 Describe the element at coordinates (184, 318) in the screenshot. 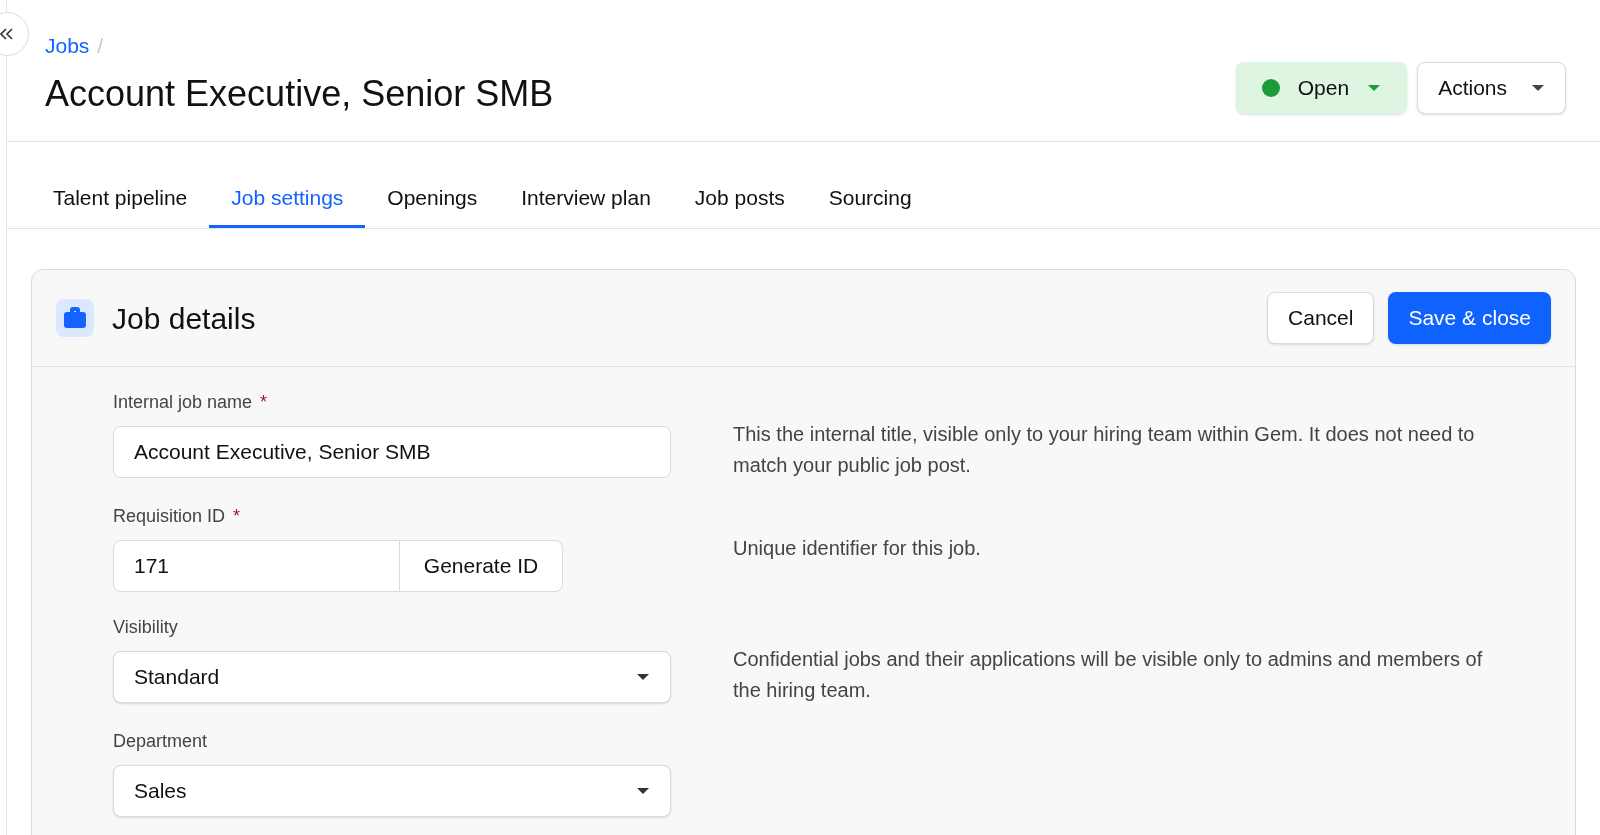

I see `card-title: Job details` at that location.